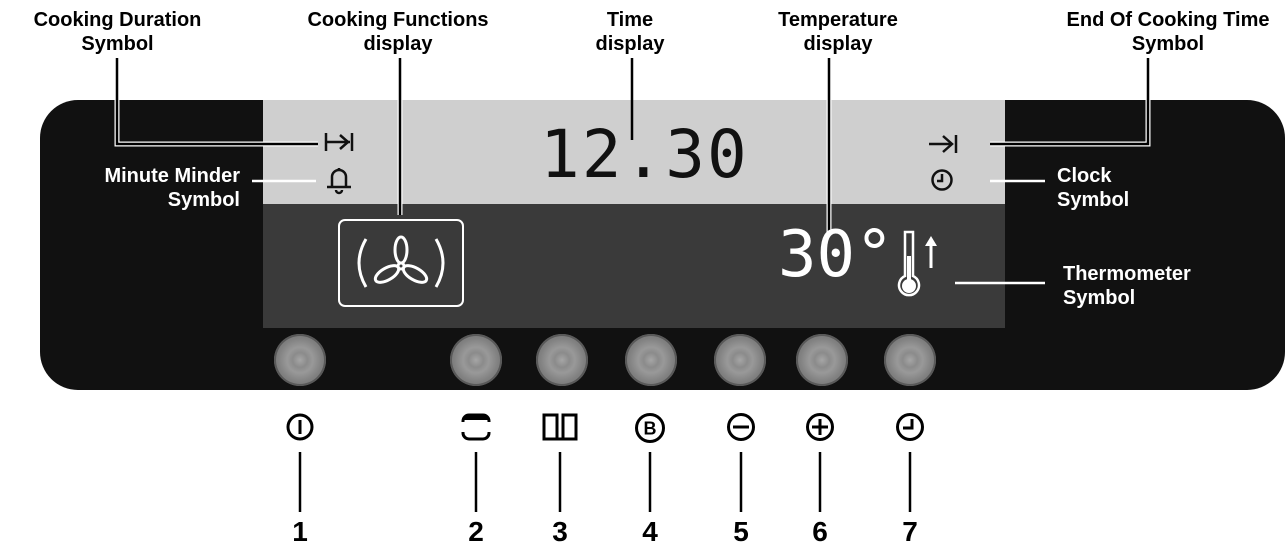  Describe the element at coordinates (741, 531) in the screenshot. I see `button-number-5: 5` at that location.